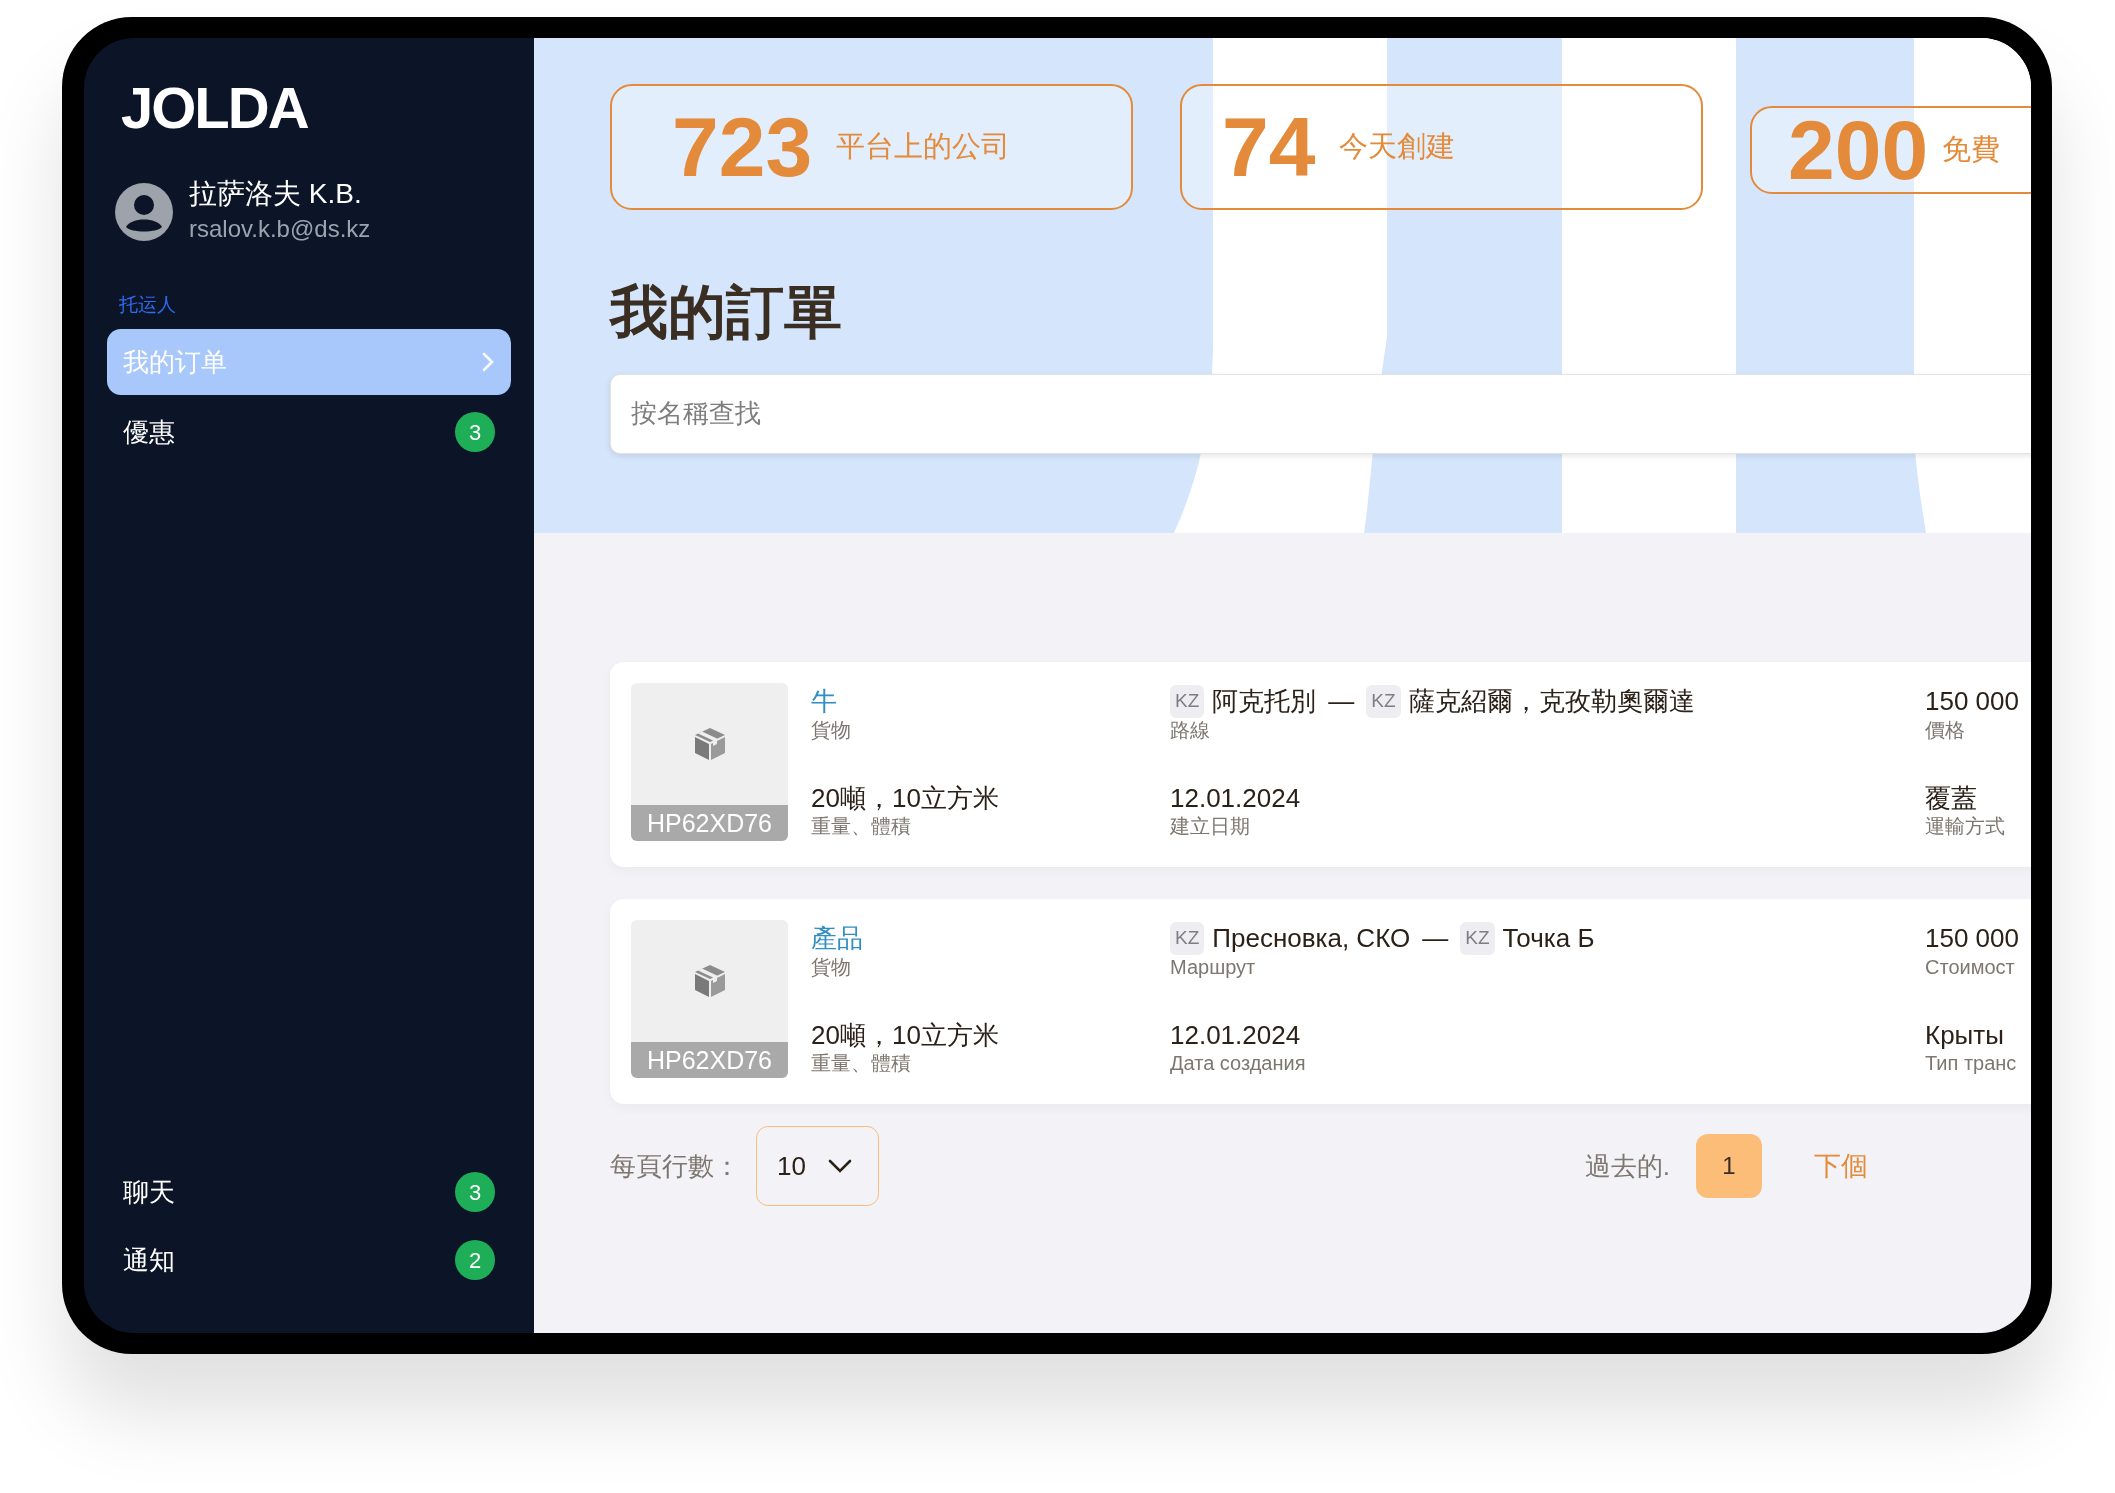 Image resolution: width=2115 pixels, height=1493 pixels. Describe the element at coordinates (1945, 729) in the screenshot. I see `field-label: 價格` at that location.